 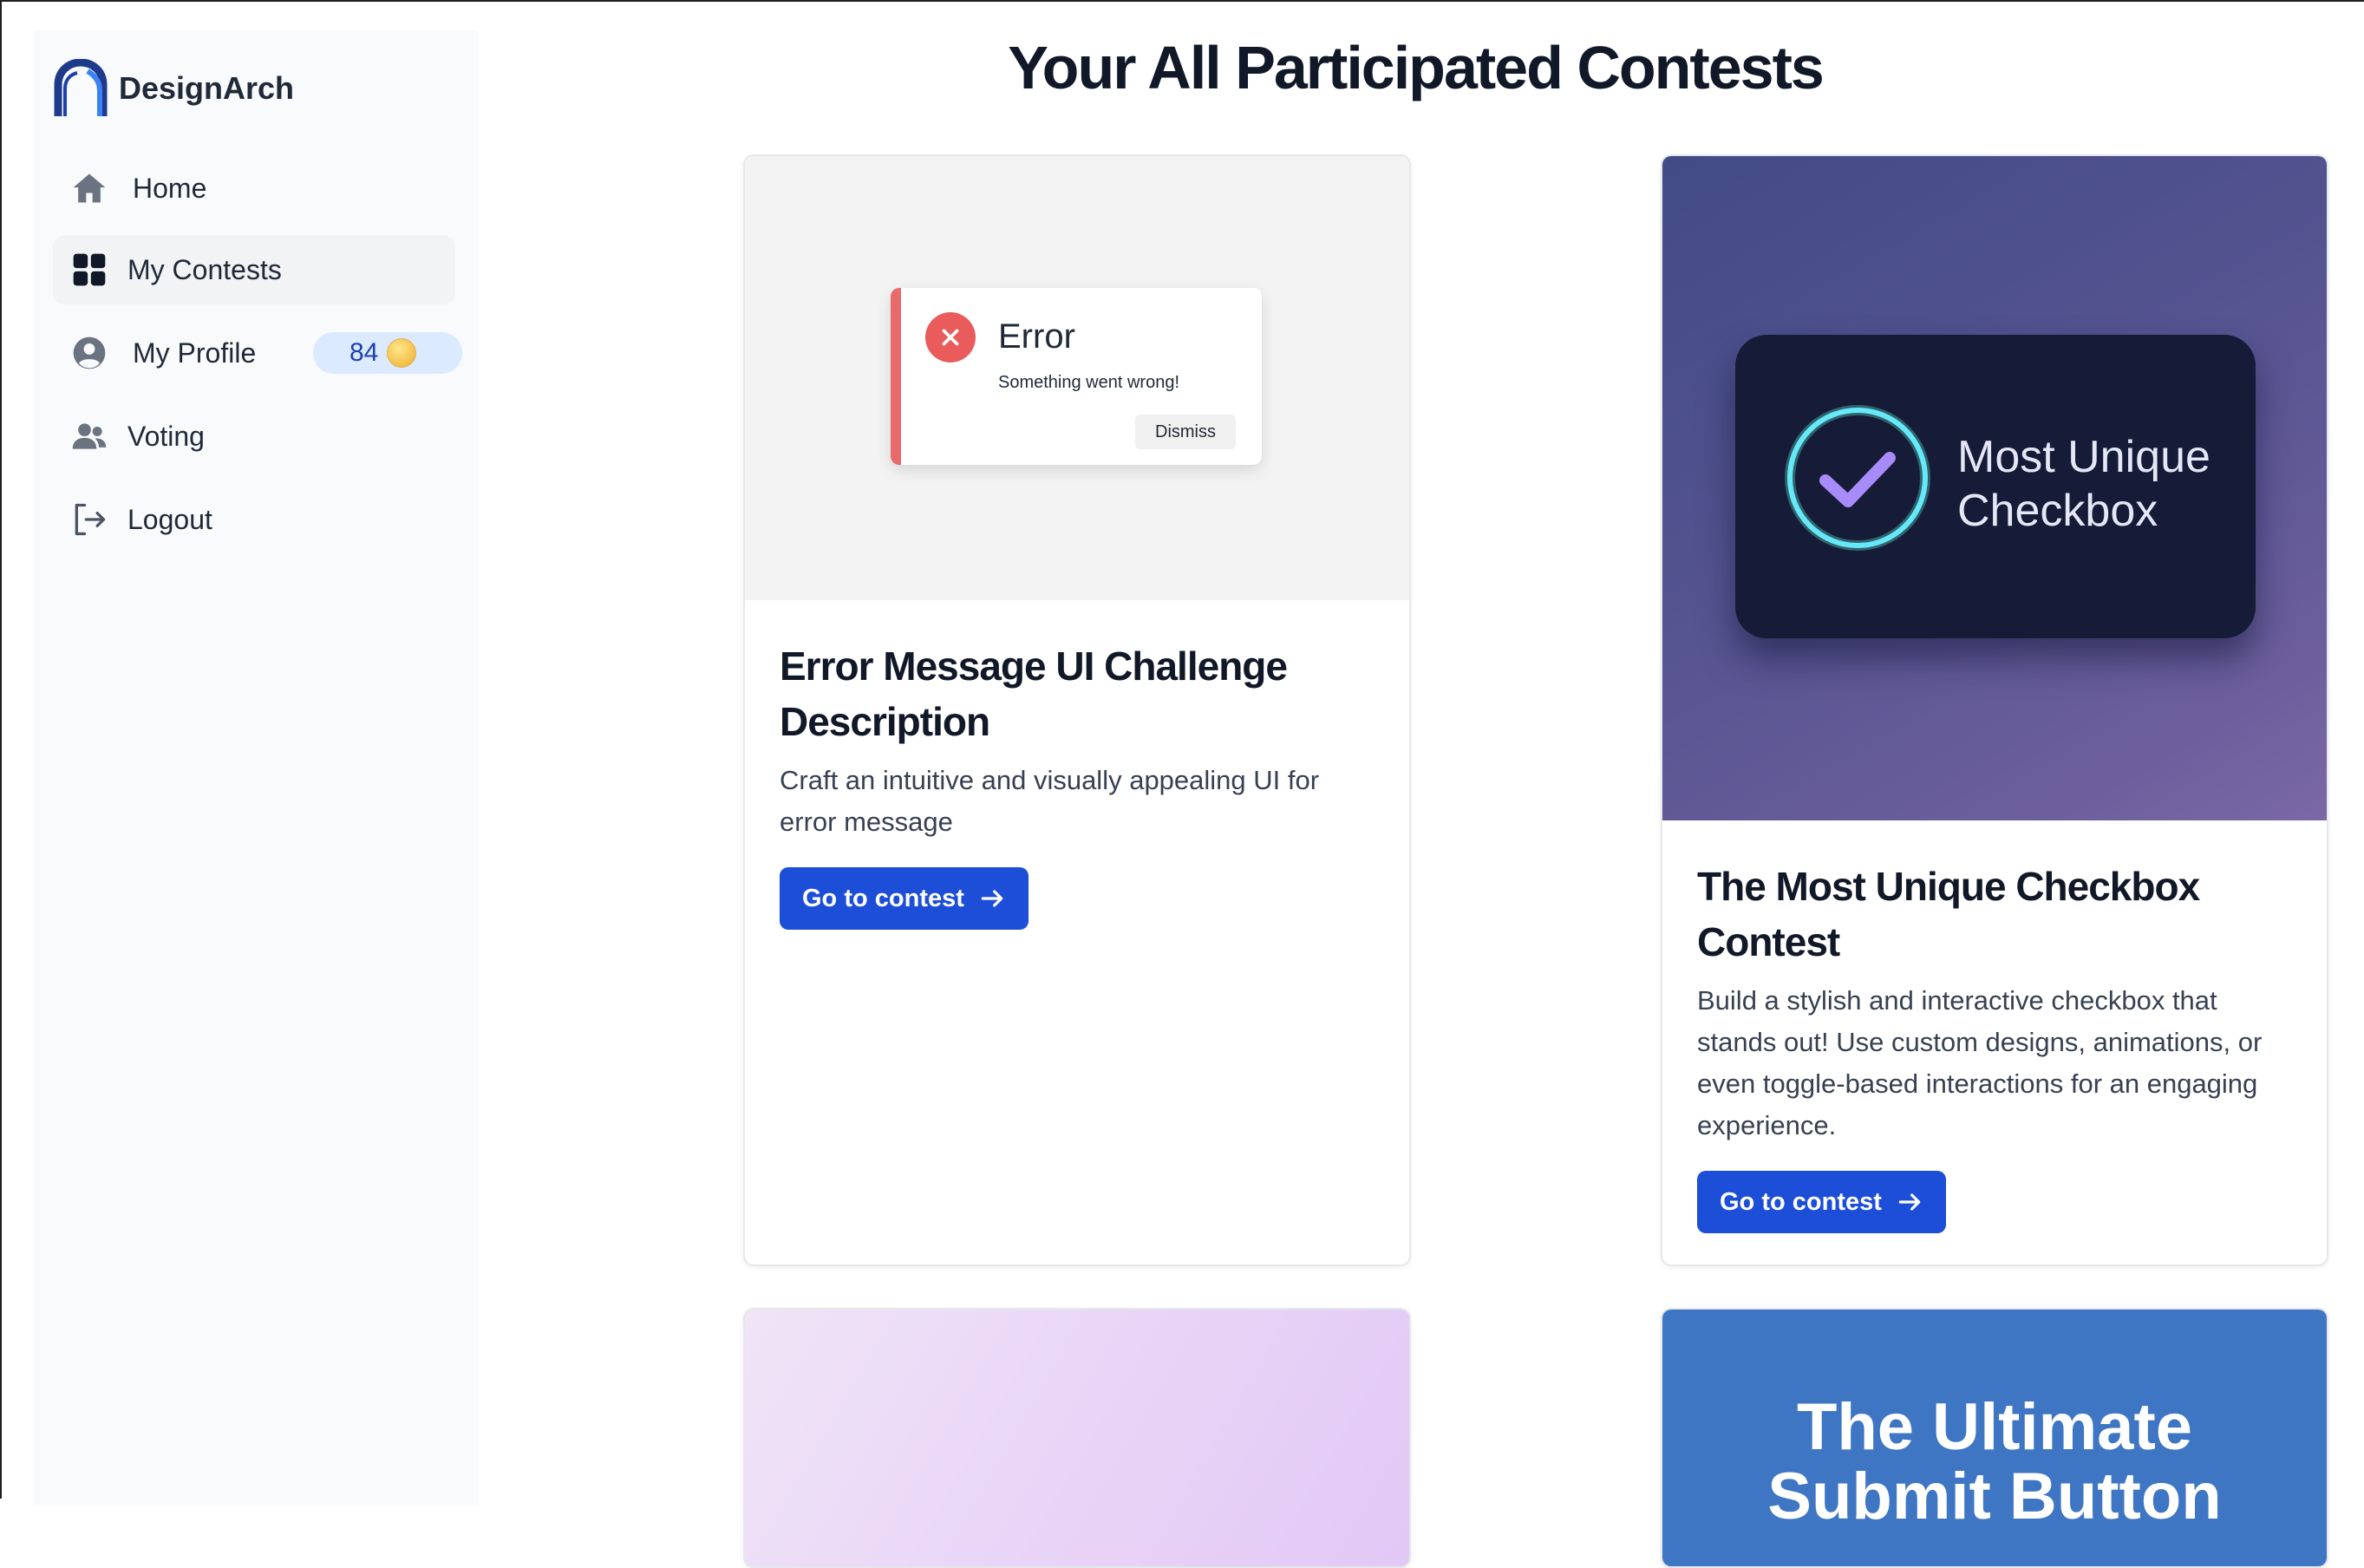 I want to click on contest-card: The Ultimate Submit Button, so click(x=1995, y=1438).